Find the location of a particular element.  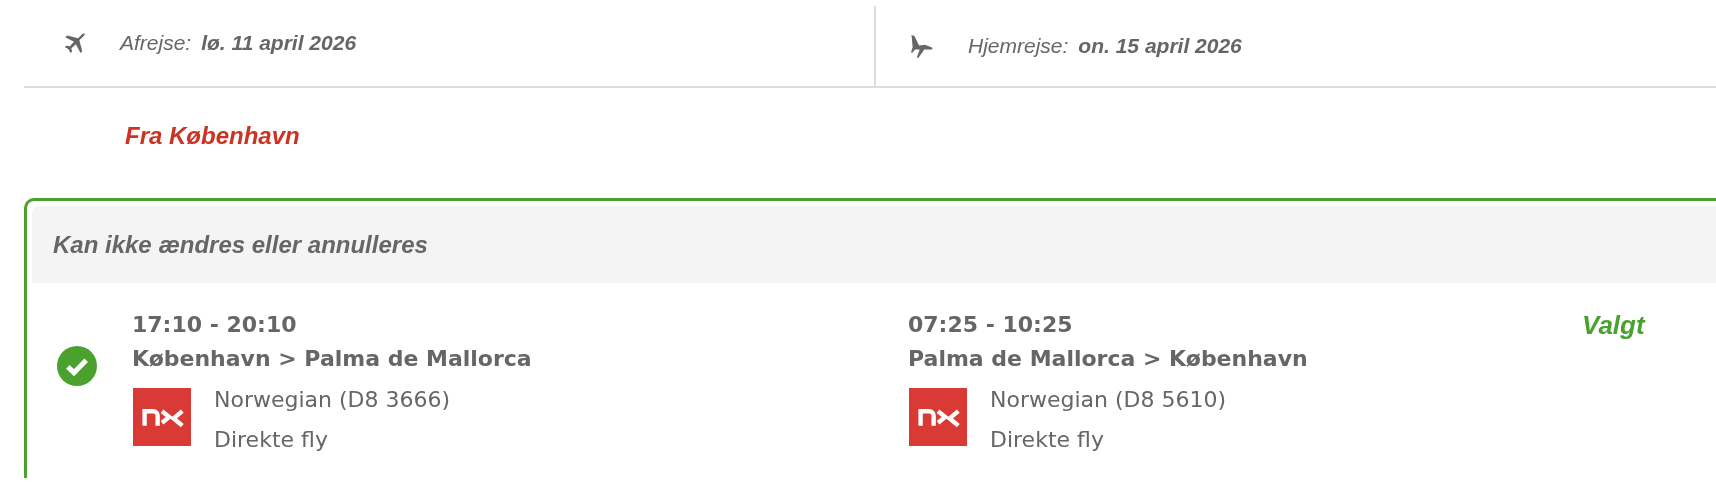

airline-flight-number: Norwegian (D8 5610) is located at coordinates (1108, 400).